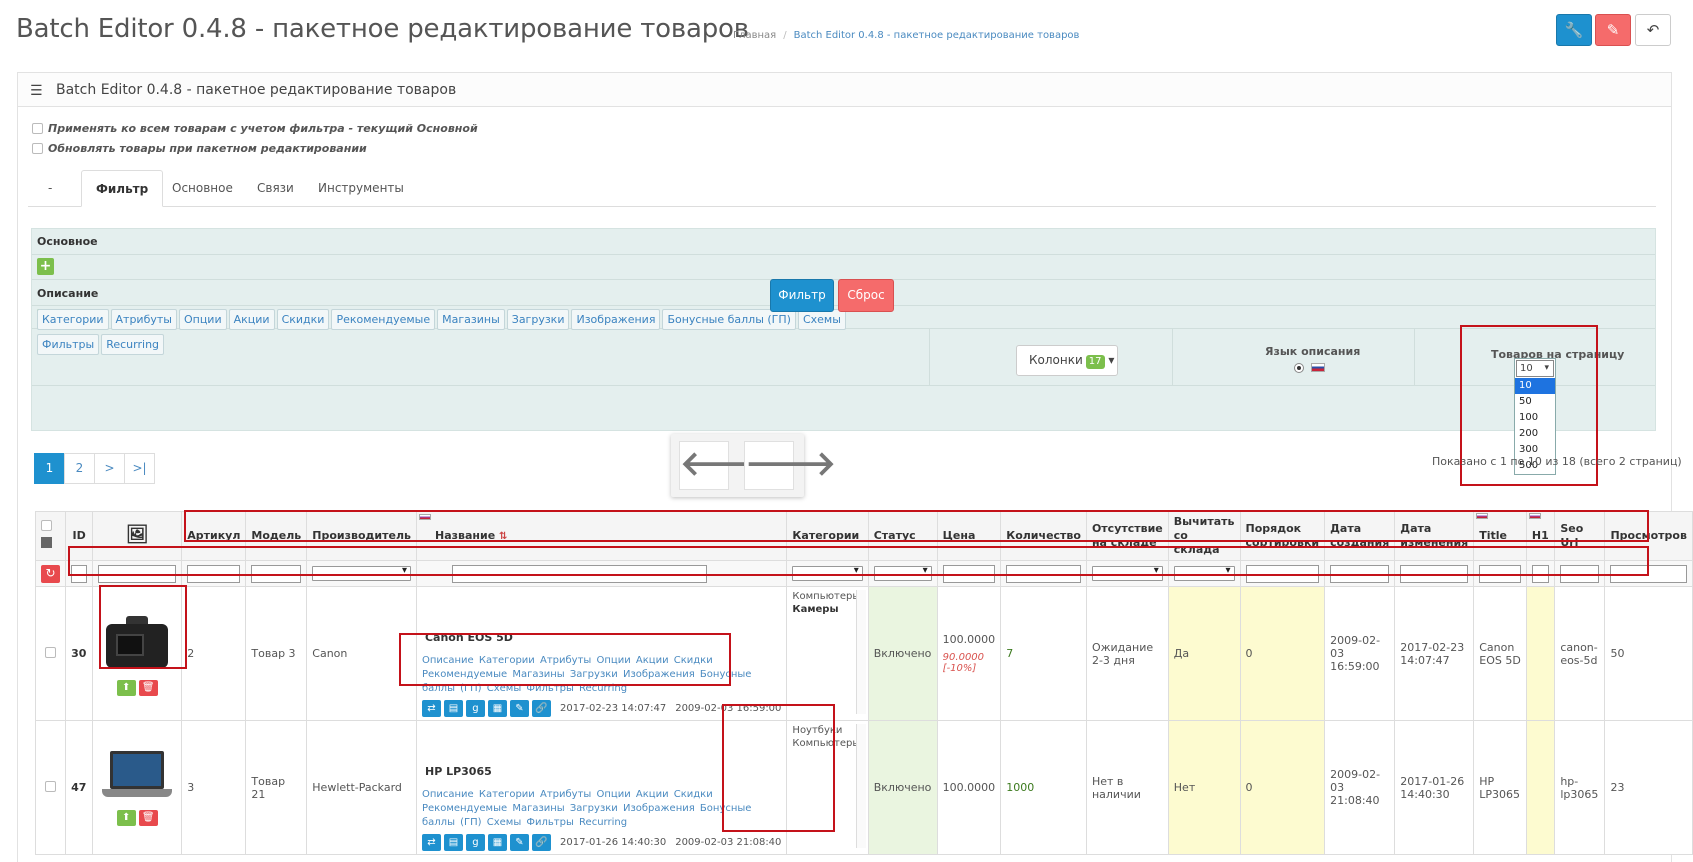  I want to click on apply-all-checkbox, so click(37, 128).